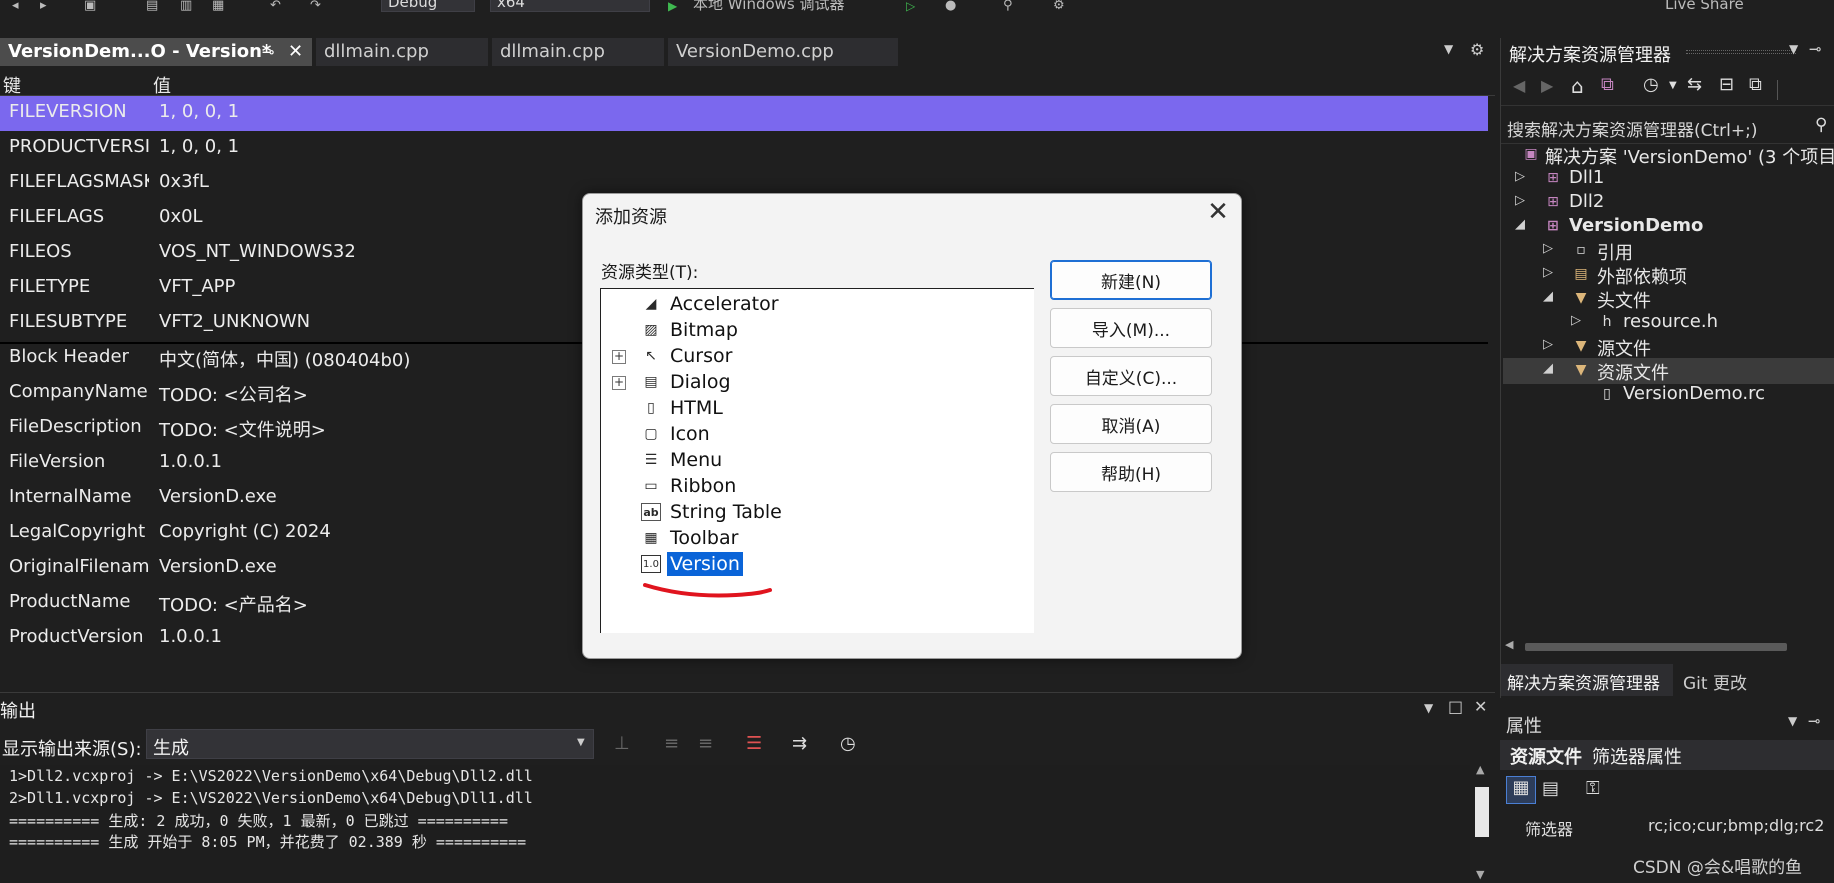  What do you see at coordinates (370, 744) in the screenshot?
I see `output-source-select: 生成 ▼` at bounding box center [370, 744].